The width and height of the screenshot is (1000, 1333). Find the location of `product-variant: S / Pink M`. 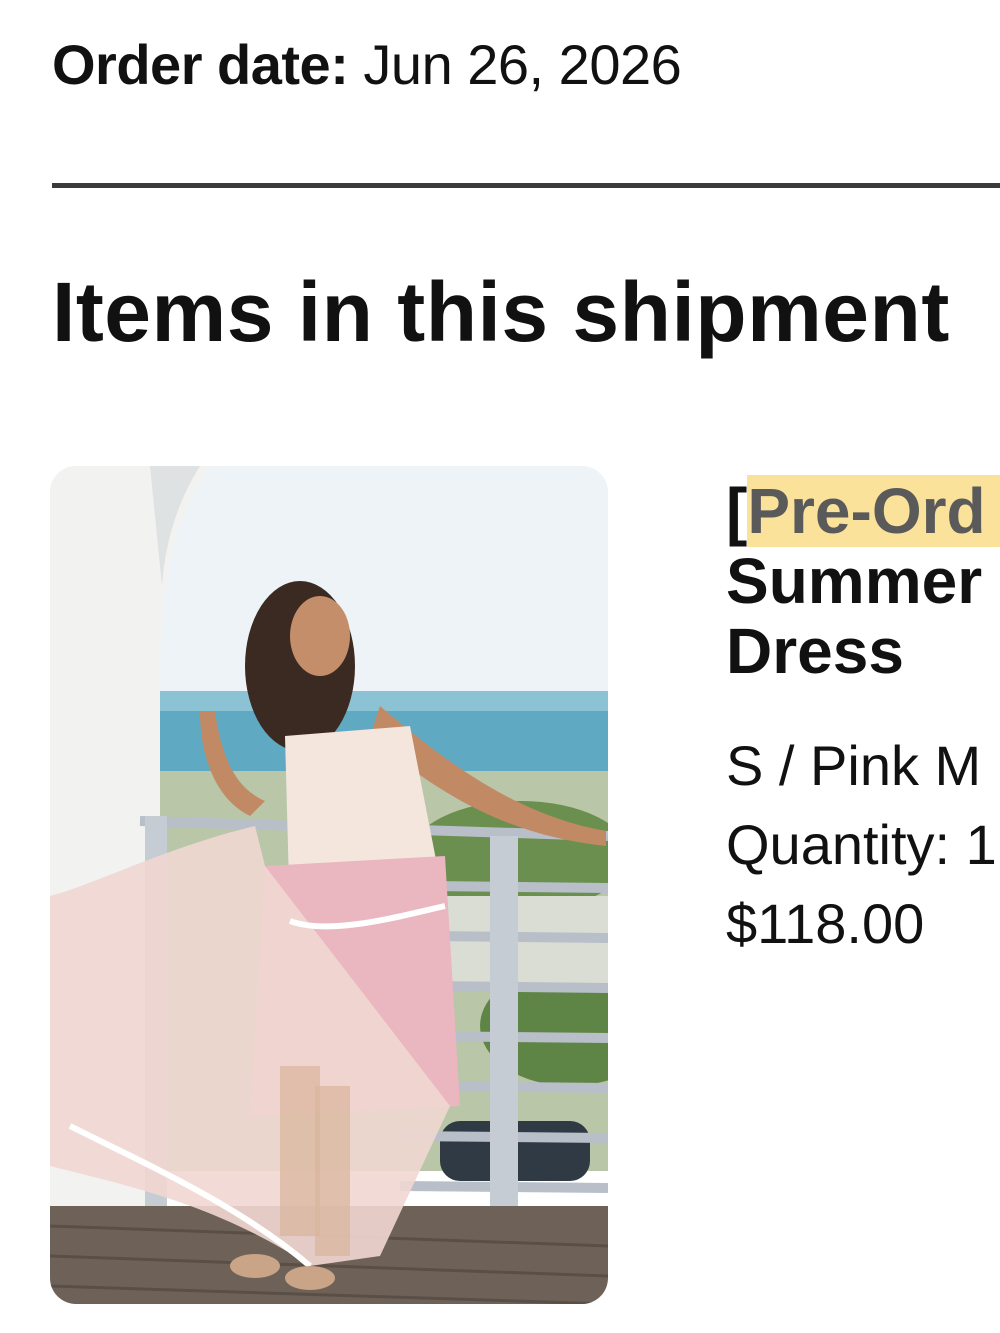

product-variant: S / Pink M is located at coordinates (854, 765).